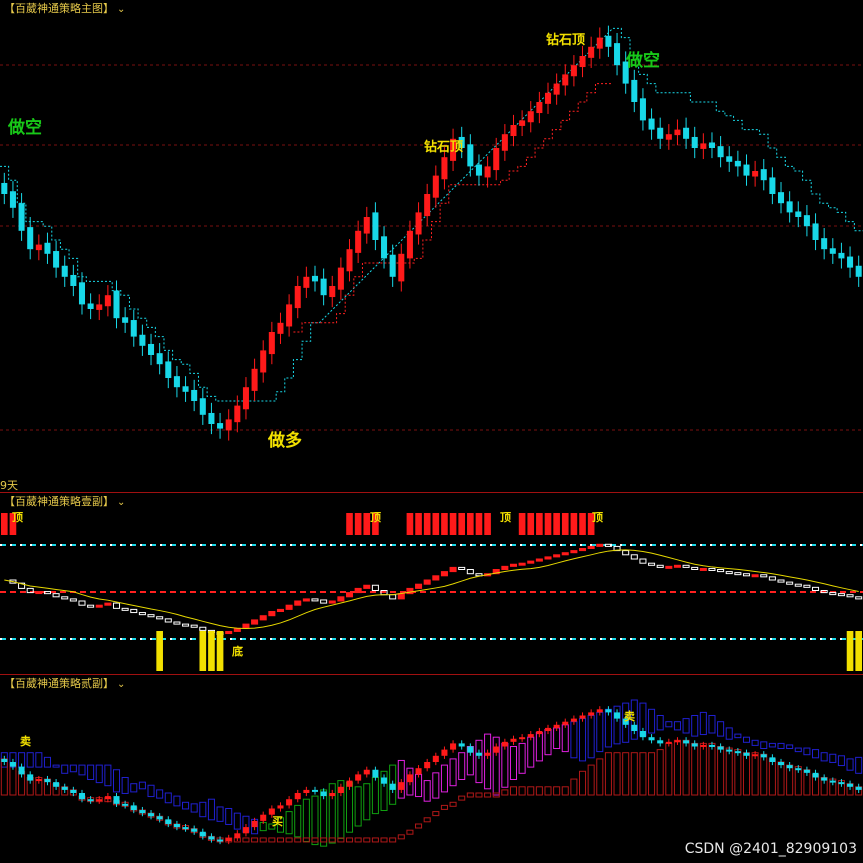 This screenshot has height=863, width=863. I want to click on signal-short-left: 做空, so click(25, 128).